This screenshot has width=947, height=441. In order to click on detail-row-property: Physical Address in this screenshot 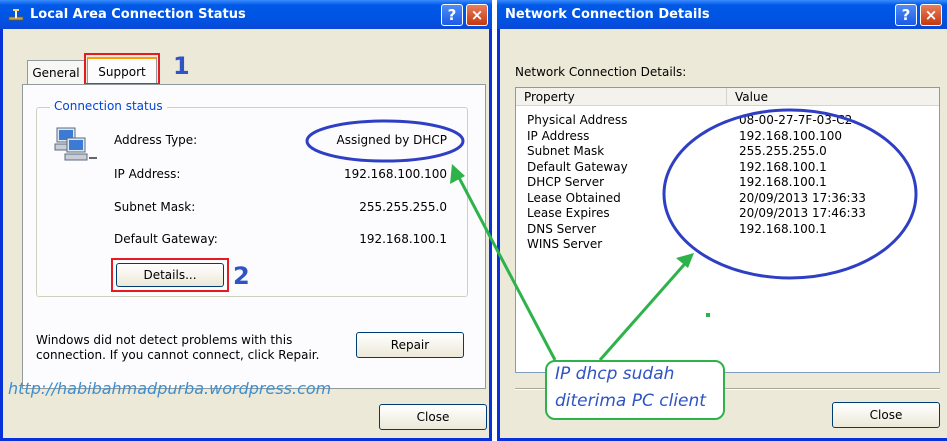, I will do `click(577, 120)`.